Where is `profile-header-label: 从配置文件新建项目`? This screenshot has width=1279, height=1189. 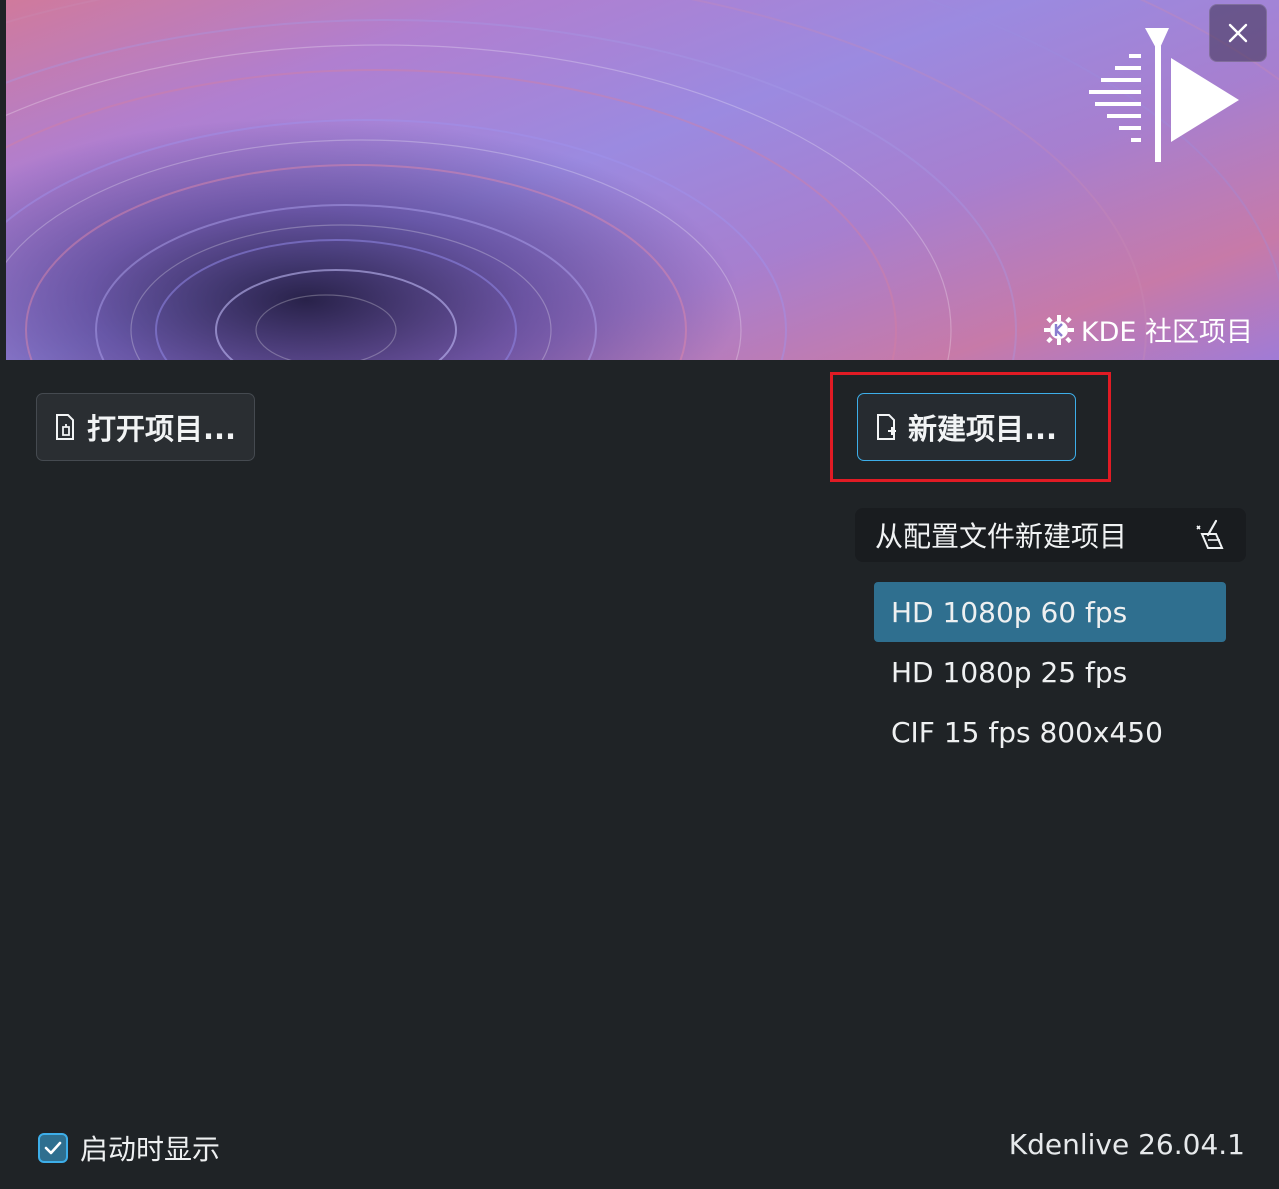 profile-header-label: 从配置文件新建项目 is located at coordinates (1001, 536).